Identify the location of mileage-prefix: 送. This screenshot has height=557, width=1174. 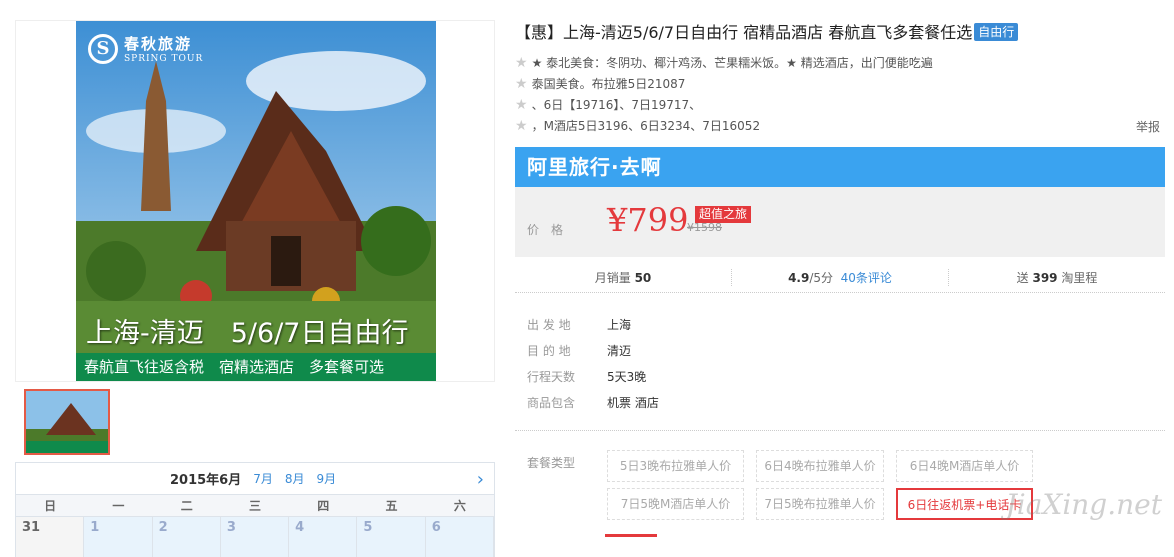
(1022, 278).